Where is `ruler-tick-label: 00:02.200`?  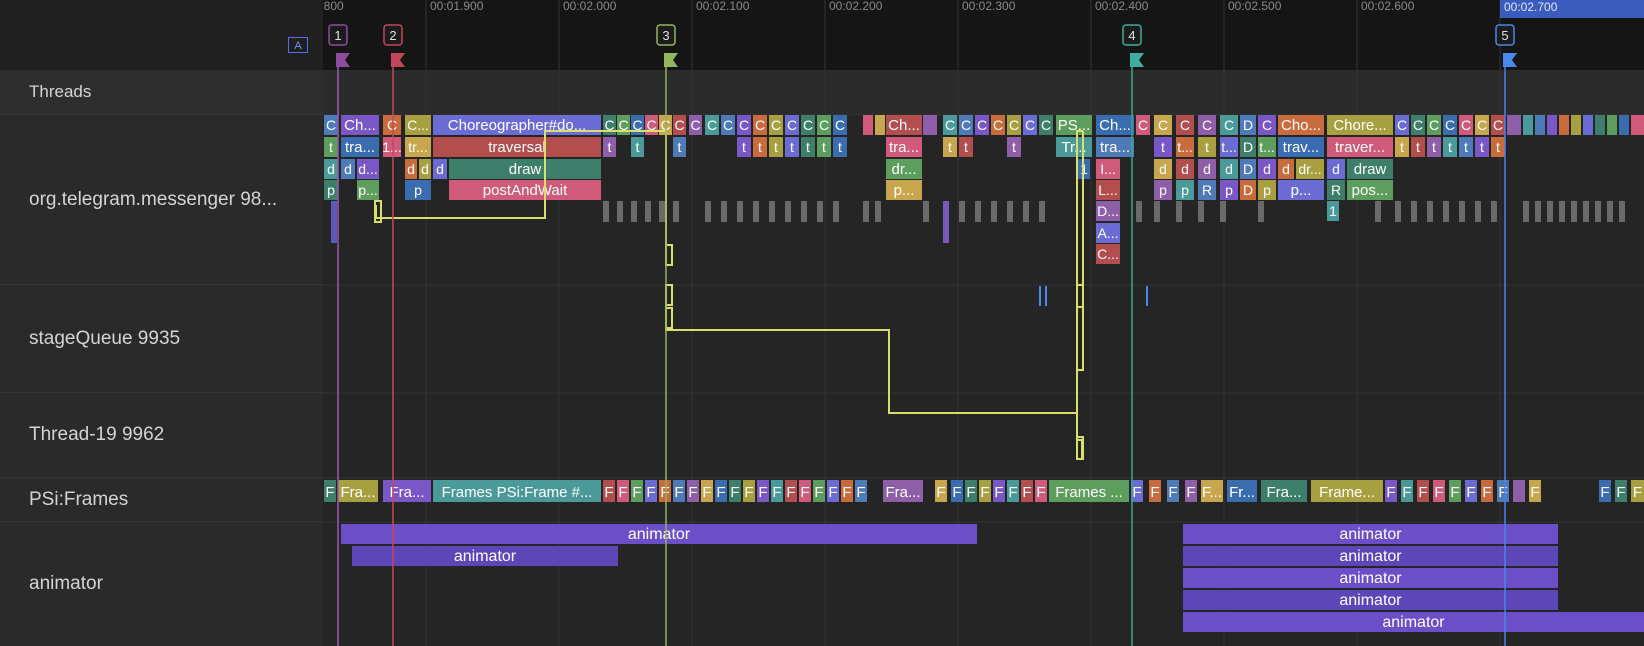
ruler-tick-label: 00:02.200 is located at coordinates (856, 6).